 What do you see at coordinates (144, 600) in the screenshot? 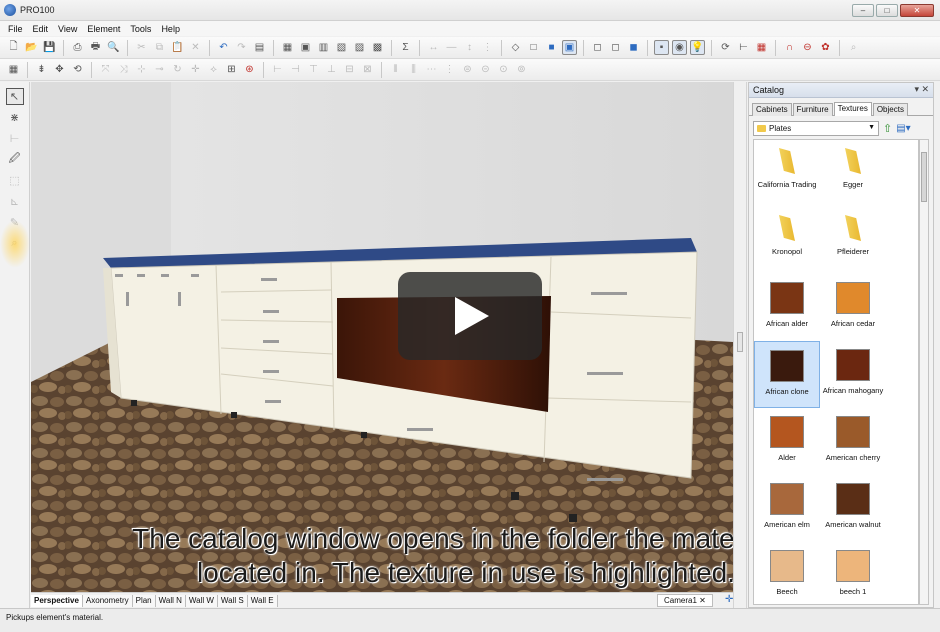
I see `view-tab-plan: Plan` at bounding box center [144, 600].